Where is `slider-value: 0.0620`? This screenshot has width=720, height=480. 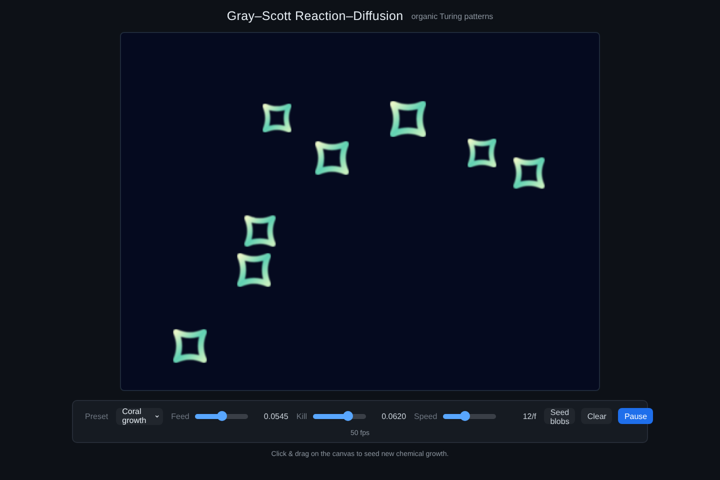 slider-value: 0.0620 is located at coordinates (393, 416).